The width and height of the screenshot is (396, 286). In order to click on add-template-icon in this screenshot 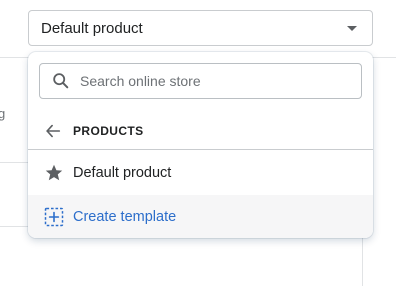, I will do `click(54, 217)`.